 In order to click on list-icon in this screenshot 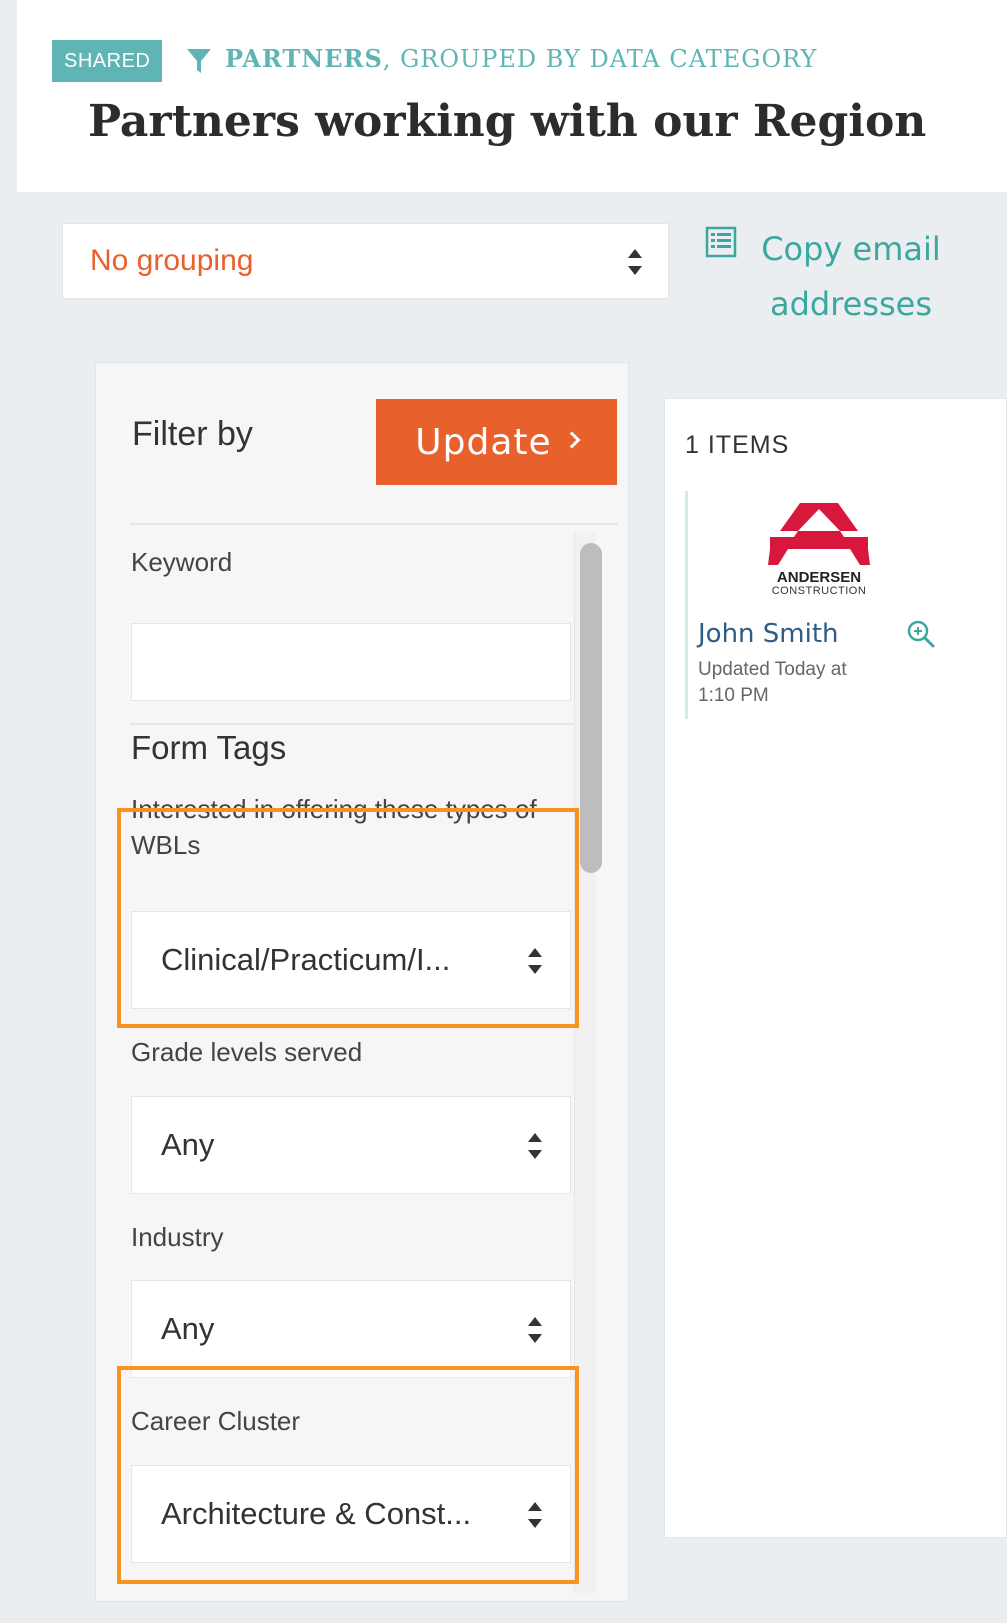, I will do `click(721, 242)`.